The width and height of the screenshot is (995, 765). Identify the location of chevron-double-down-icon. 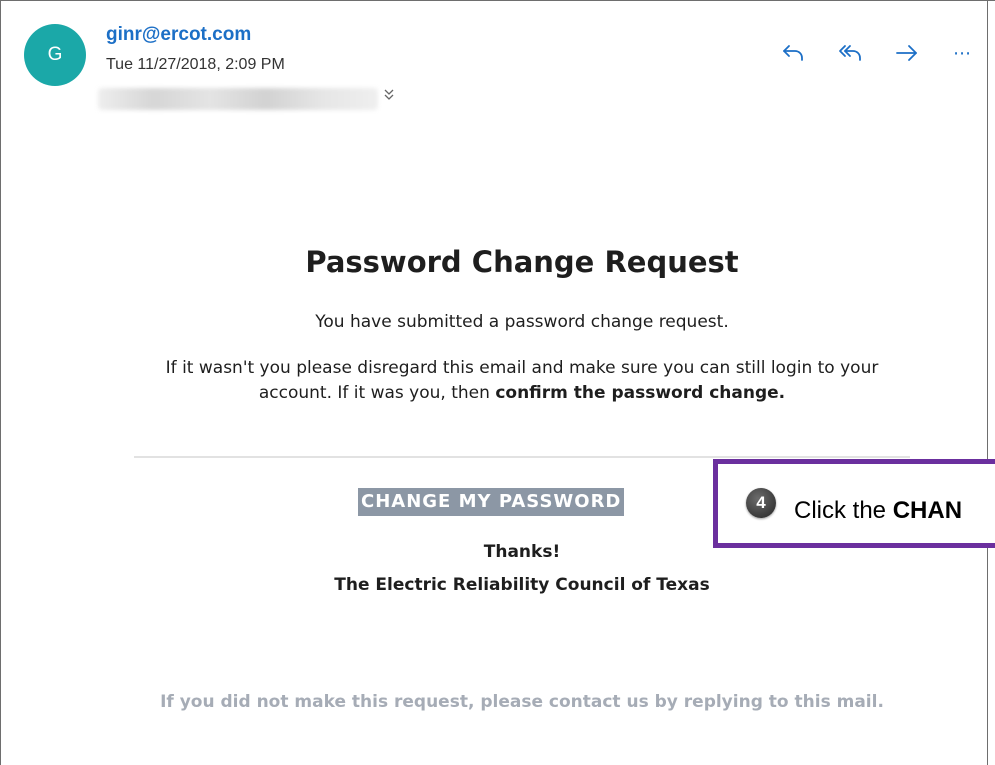
(389, 97).